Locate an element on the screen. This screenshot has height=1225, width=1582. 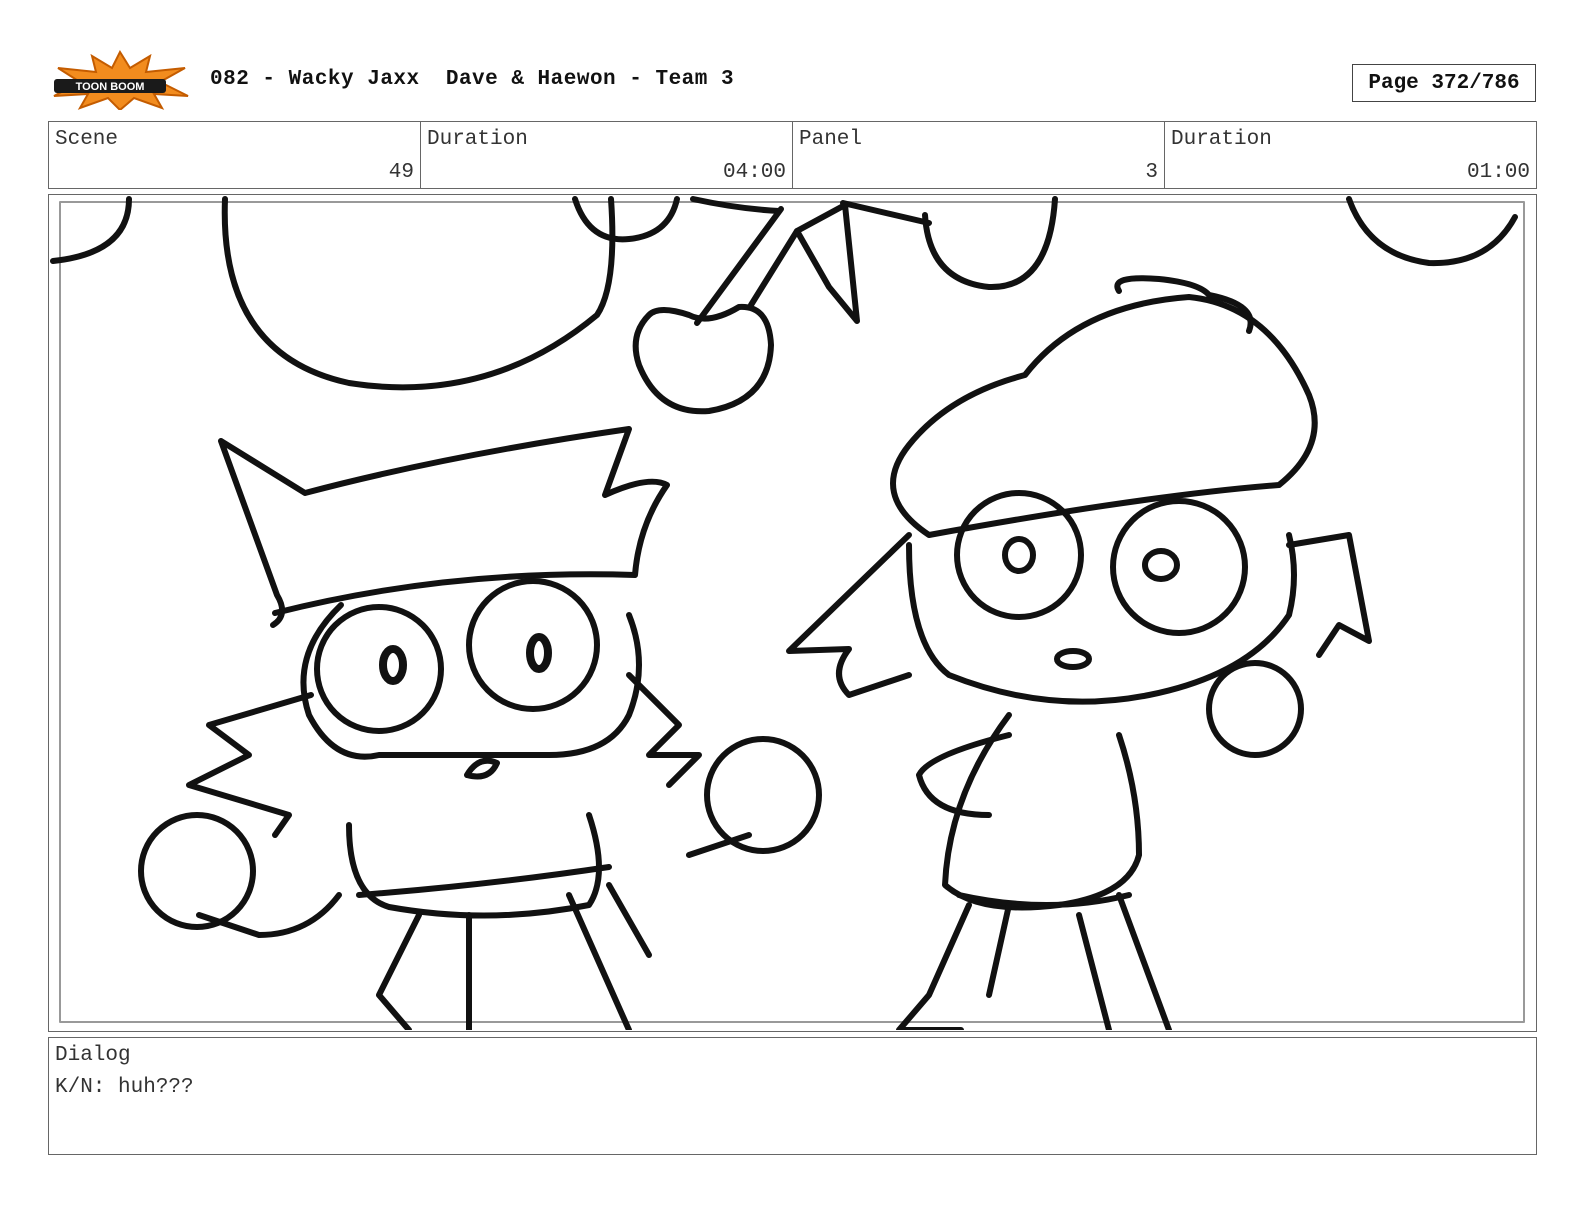
cherry-ball is located at coordinates (703, 359).